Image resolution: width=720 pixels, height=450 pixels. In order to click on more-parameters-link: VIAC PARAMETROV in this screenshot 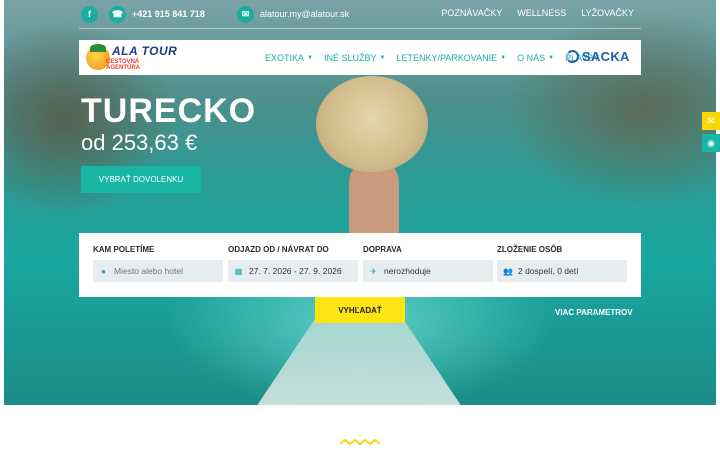, I will do `click(594, 312)`.